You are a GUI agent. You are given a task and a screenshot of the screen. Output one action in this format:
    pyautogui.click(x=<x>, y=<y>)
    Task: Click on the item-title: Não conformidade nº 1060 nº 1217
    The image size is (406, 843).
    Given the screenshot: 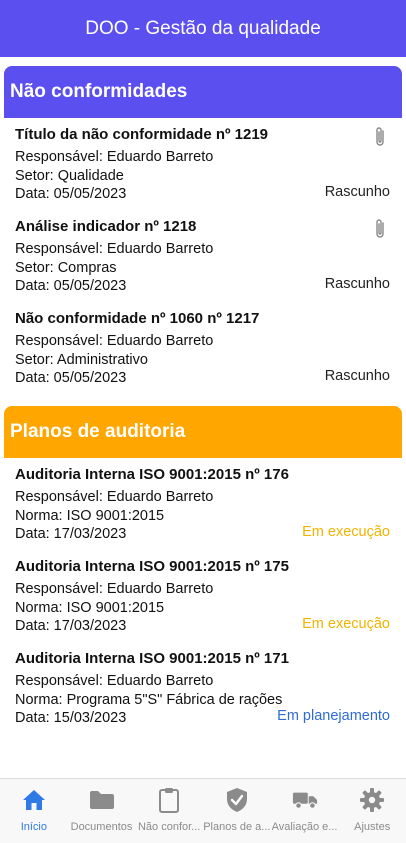 What is the action you would take?
    pyautogui.click(x=137, y=318)
    